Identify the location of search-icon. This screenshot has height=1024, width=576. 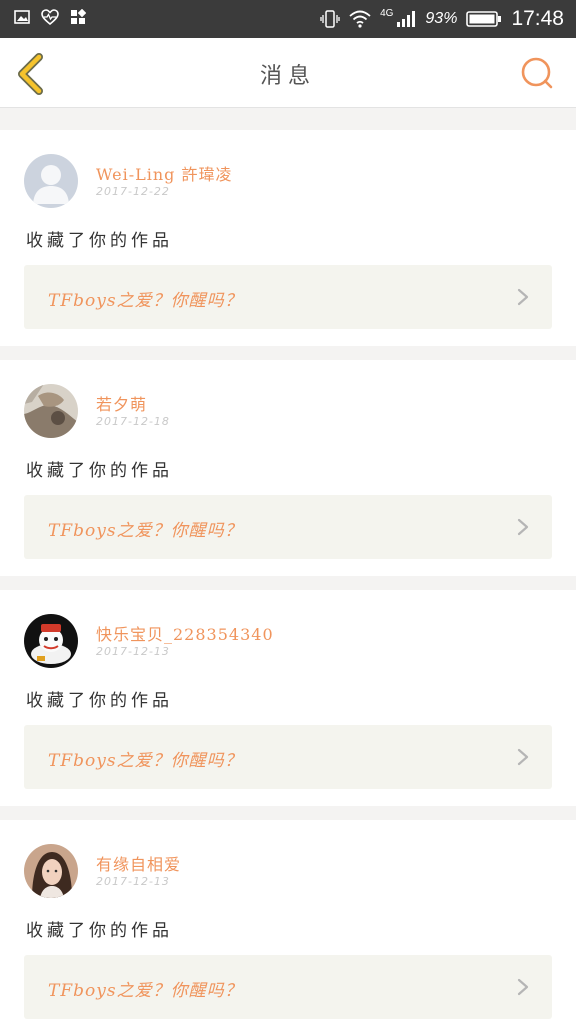
(537, 73).